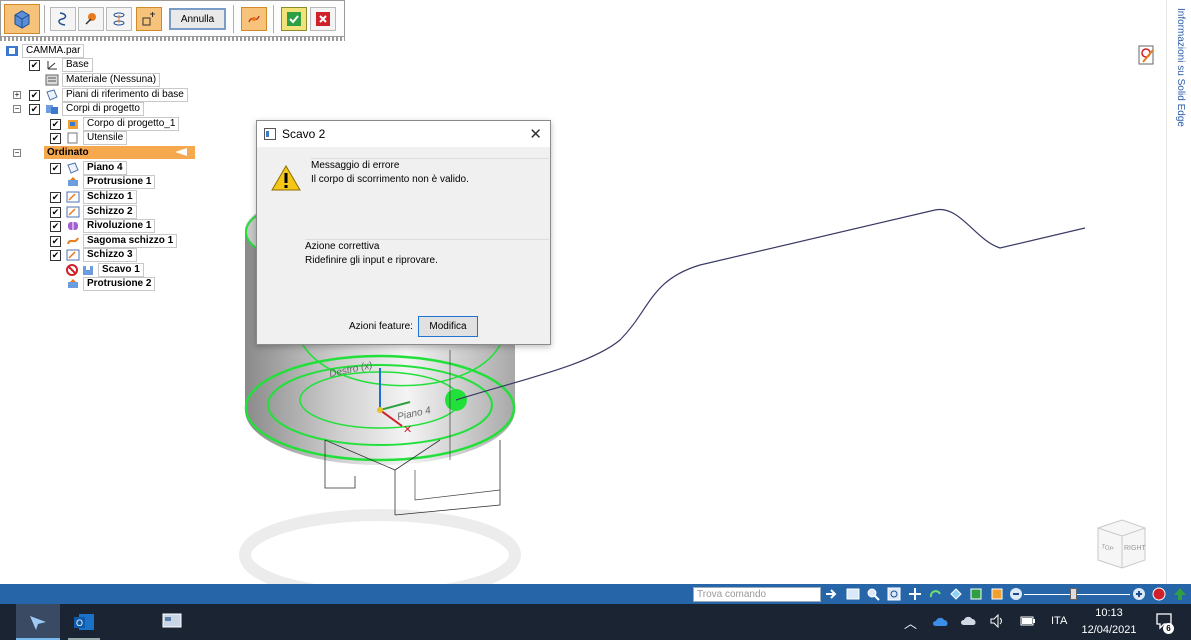 The image size is (1191, 640). What do you see at coordinates (997, 594) in the screenshot?
I see `display-style-icon` at bounding box center [997, 594].